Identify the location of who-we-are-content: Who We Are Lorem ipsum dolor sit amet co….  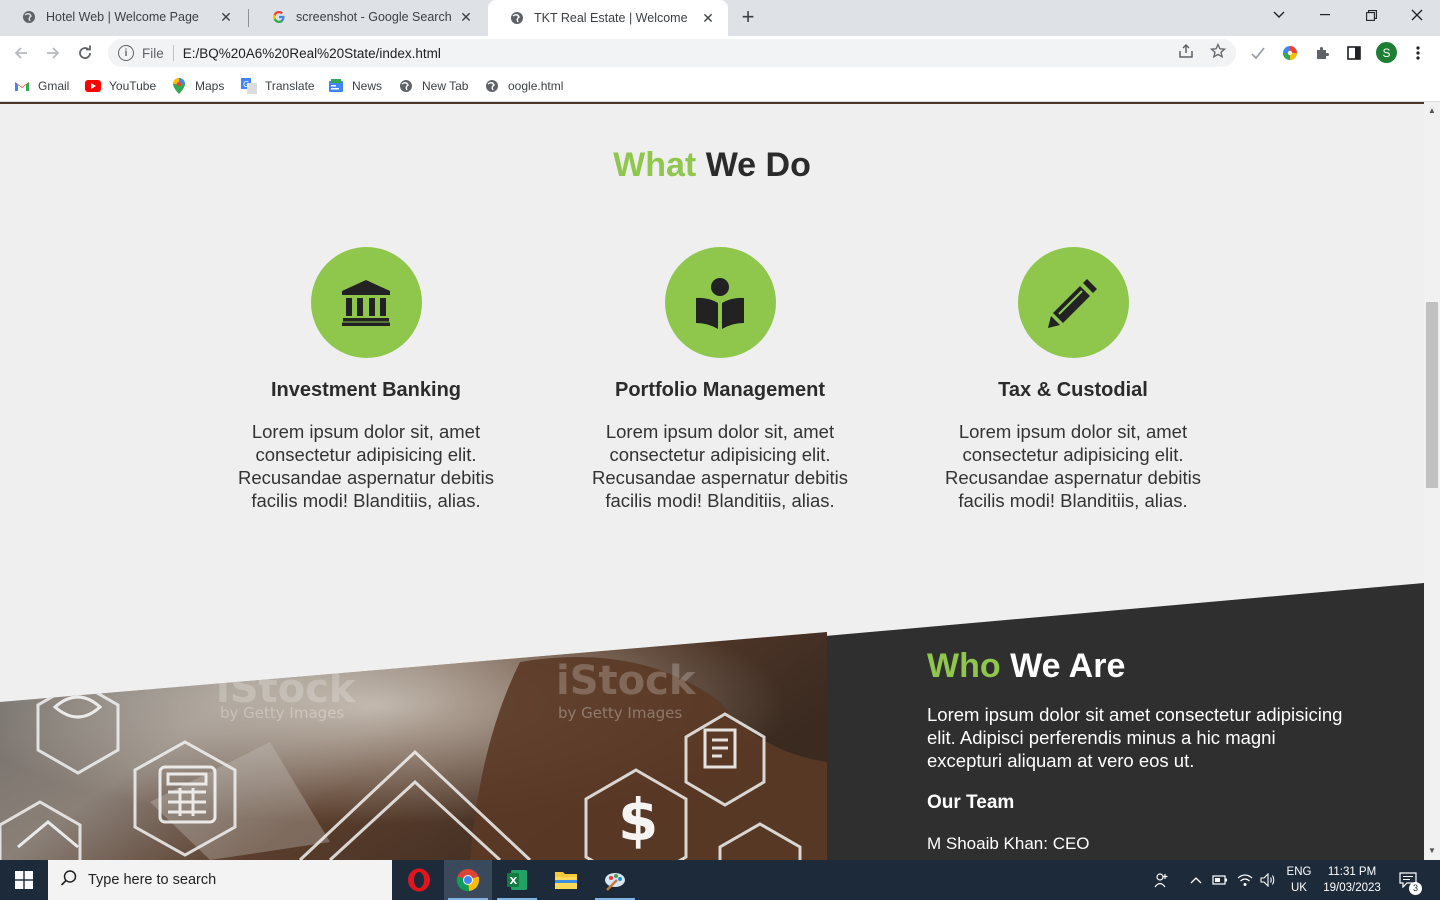
(1137, 750).